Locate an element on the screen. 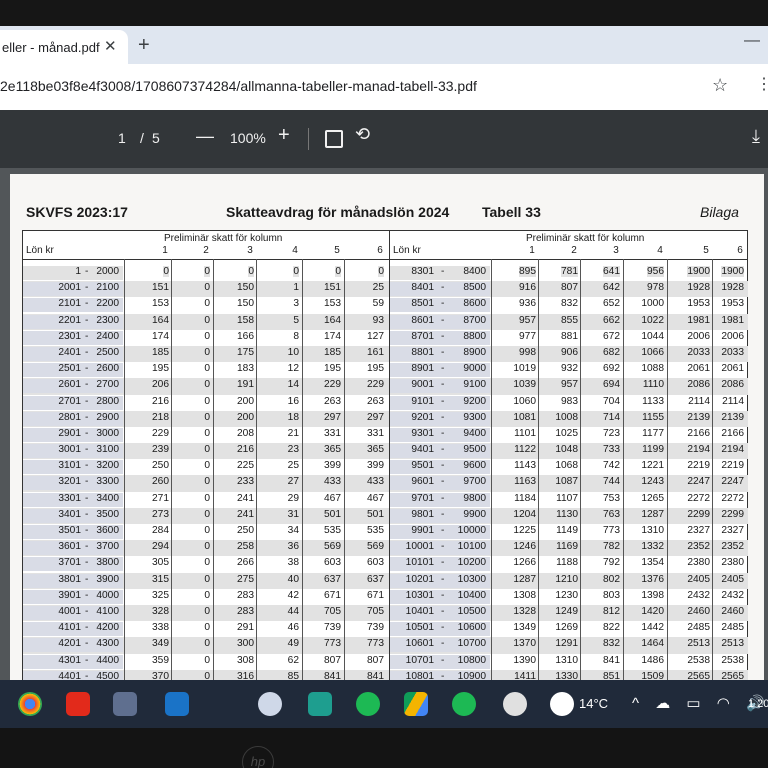  new-tab-button: + is located at coordinates (144, 45).